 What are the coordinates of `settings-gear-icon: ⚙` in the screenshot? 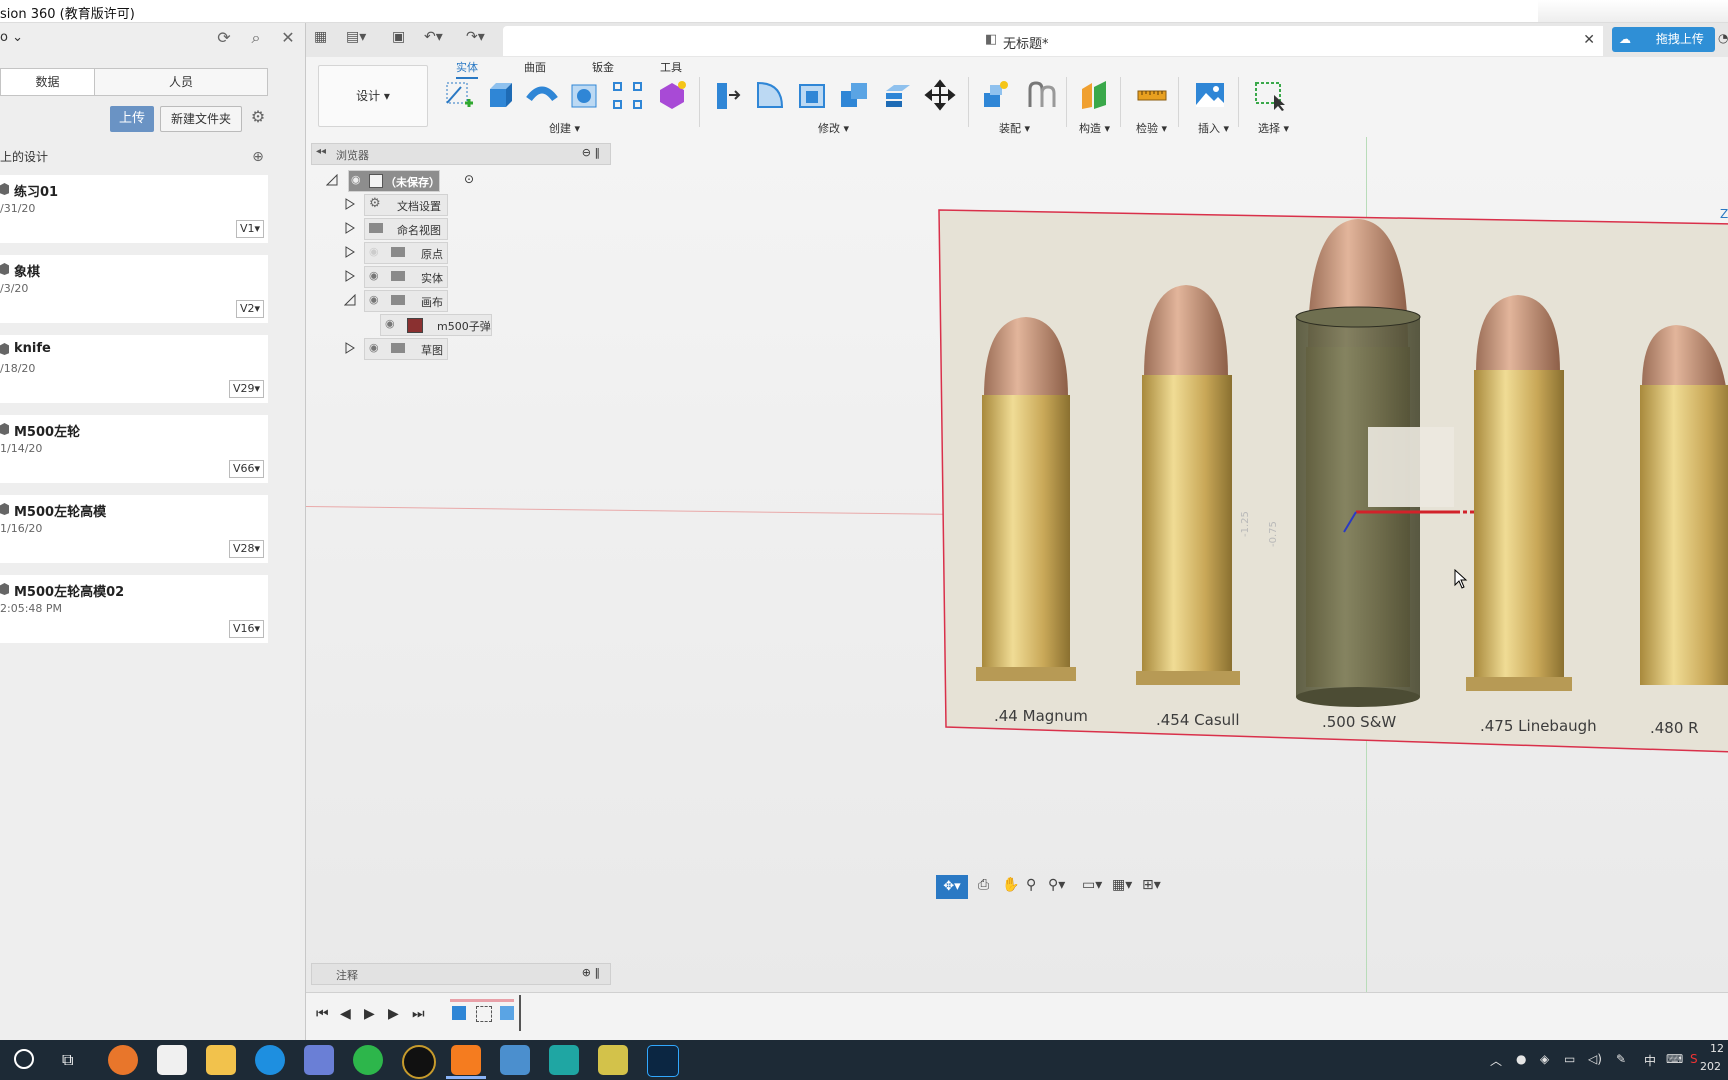 It's located at (258, 117).